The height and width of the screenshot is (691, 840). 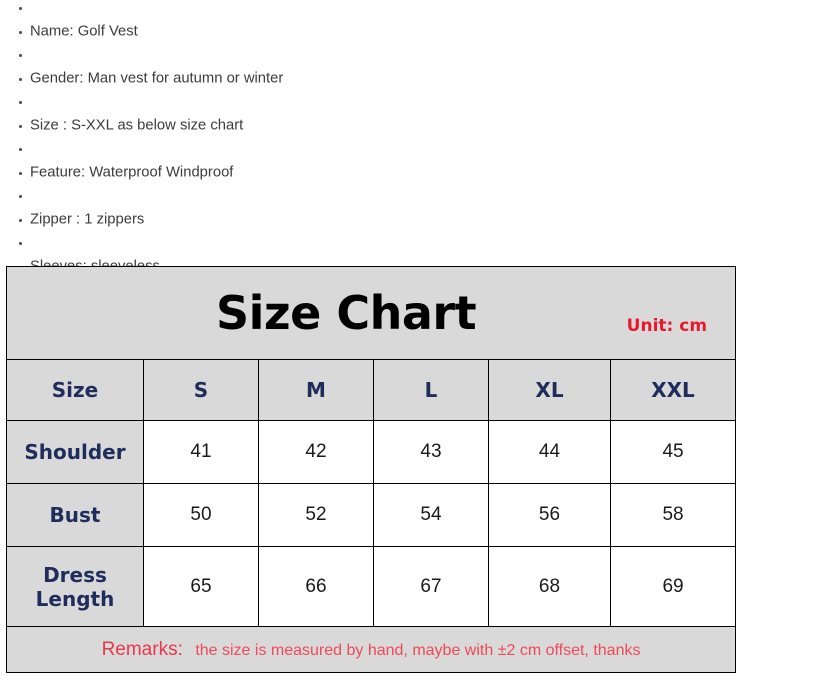 What do you see at coordinates (84, 31) in the screenshot?
I see `spec-item-label: Name: Golf Vest` at bounding box center [84, 31].